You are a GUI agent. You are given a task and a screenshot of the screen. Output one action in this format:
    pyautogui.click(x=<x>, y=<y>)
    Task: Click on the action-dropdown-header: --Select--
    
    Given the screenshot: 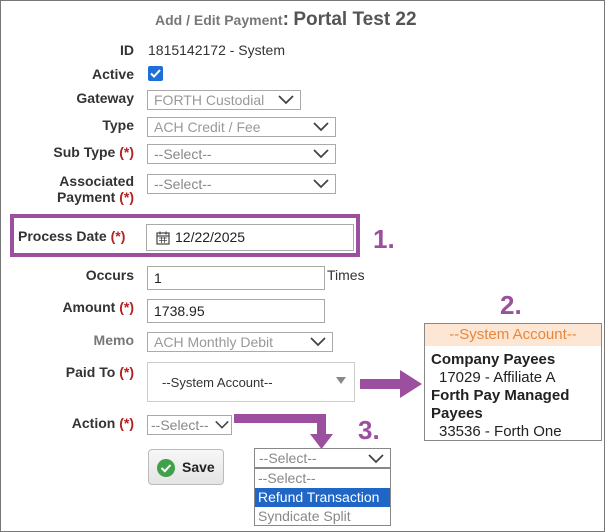 What is the action you would take?
    pyautogui.click(x=322, y=458)
    